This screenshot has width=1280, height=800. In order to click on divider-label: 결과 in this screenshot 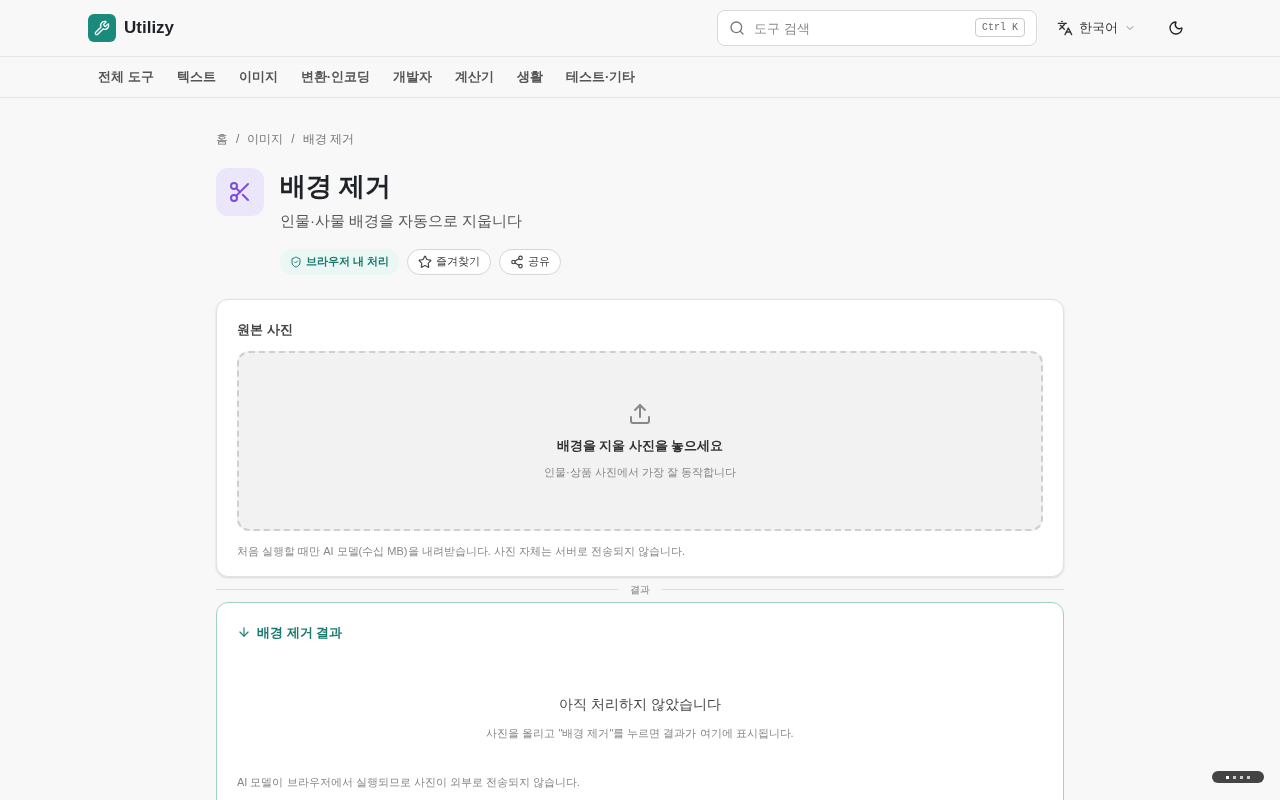, I will do `click(640, 589)`.